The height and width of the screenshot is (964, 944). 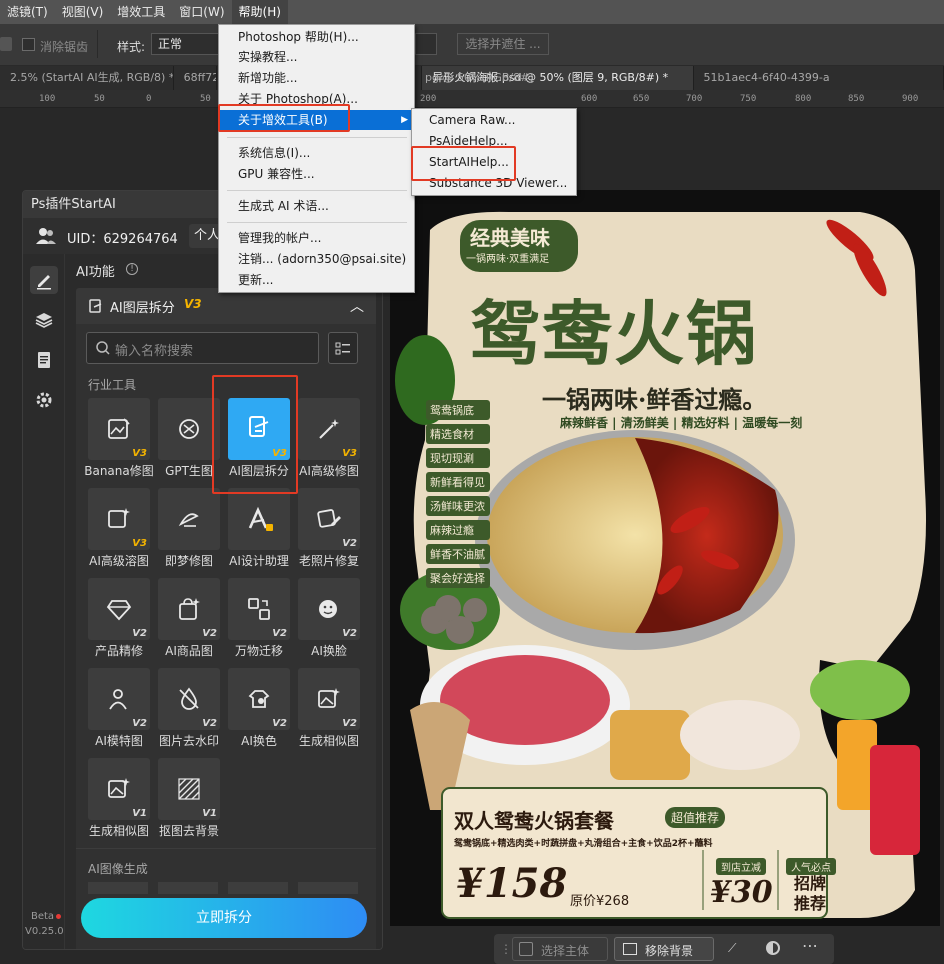 I want to click on tool-similar-image-v2: V2 生成相似图, so click(x=324, y=712).